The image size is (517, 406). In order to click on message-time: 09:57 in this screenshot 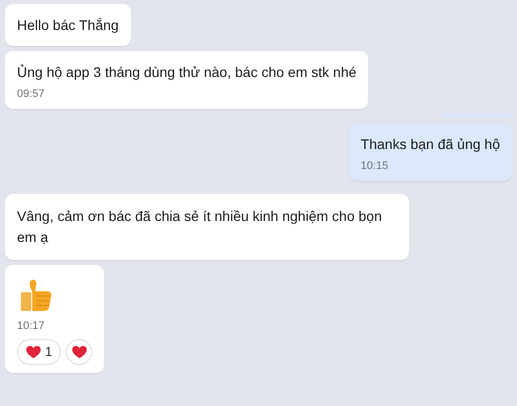, I will do `click(31, 94)`.